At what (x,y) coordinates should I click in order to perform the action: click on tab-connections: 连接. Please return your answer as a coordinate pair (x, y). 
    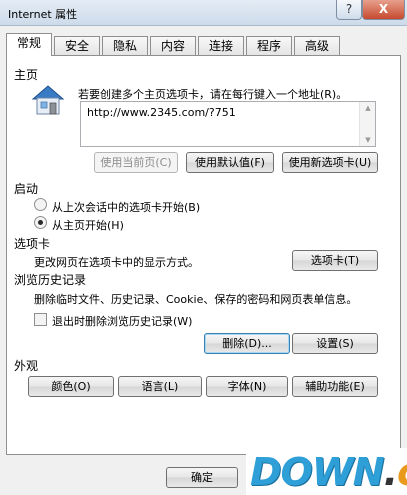
    Looking at the image, I should click on (221, 46).